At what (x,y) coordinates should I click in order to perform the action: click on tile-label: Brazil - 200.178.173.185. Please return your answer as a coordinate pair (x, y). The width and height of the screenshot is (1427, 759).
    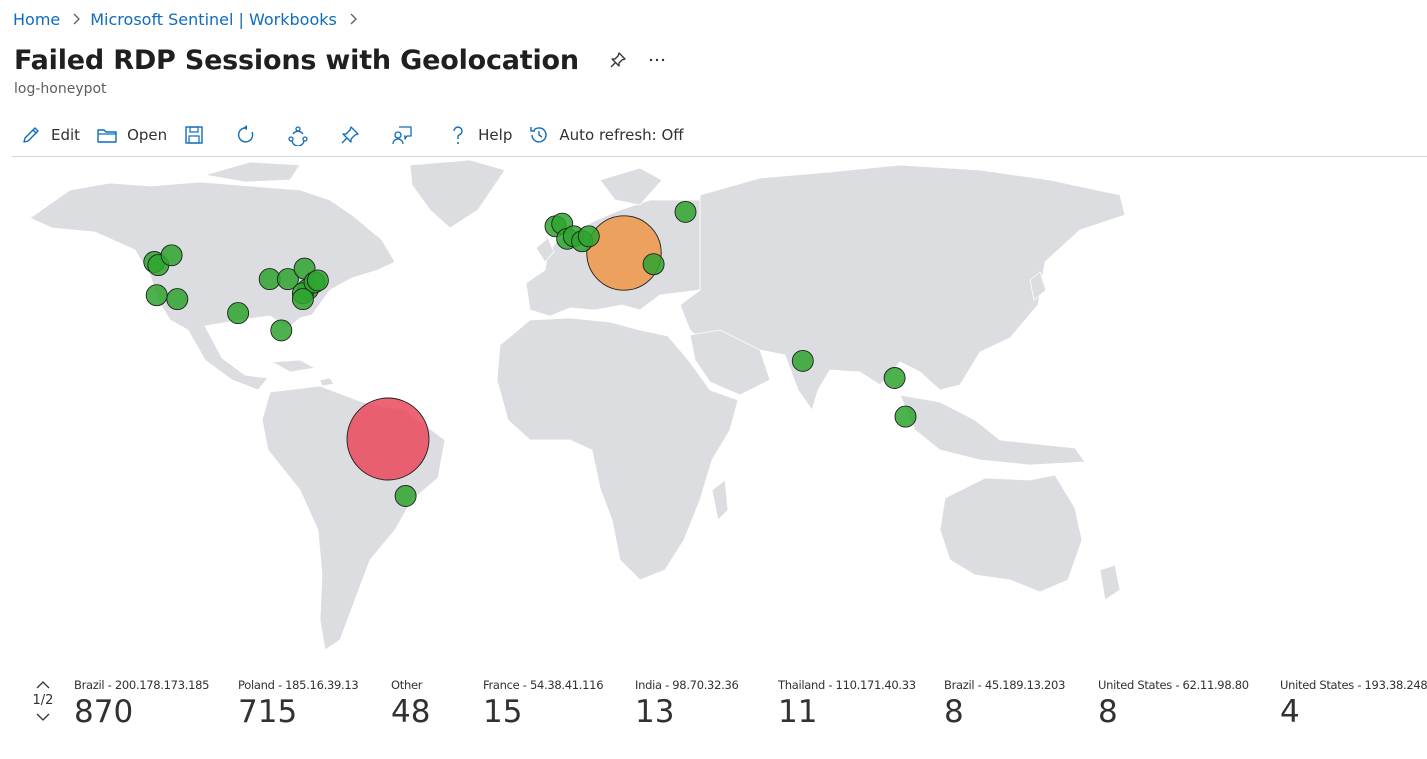
    Looking at the image, I should click on (142, 685).